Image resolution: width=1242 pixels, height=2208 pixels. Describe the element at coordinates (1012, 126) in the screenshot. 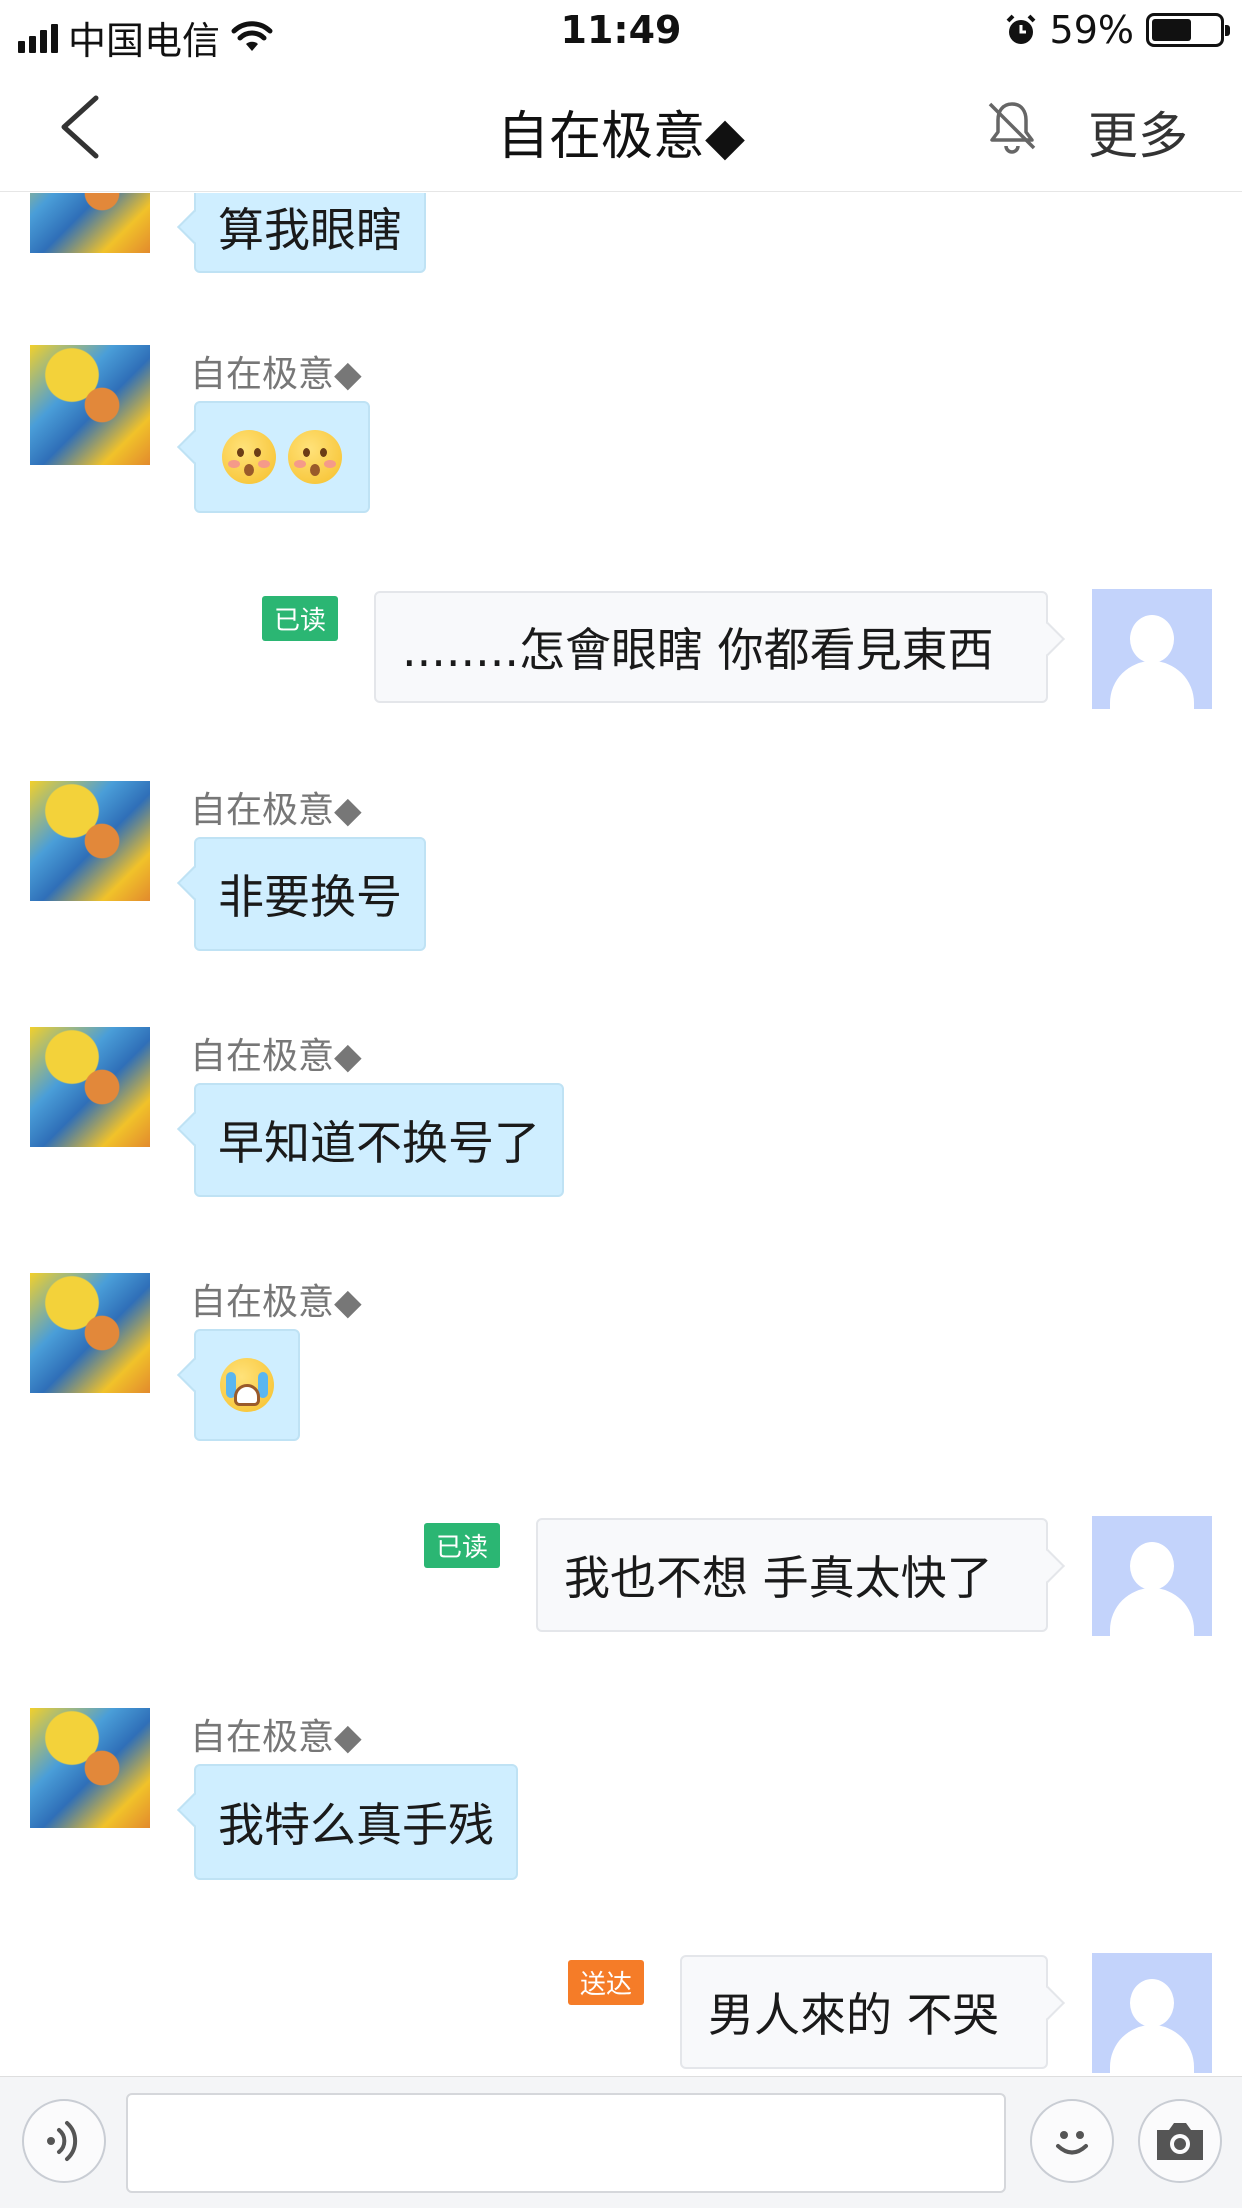

I see `muted-bell-icon` at that location.